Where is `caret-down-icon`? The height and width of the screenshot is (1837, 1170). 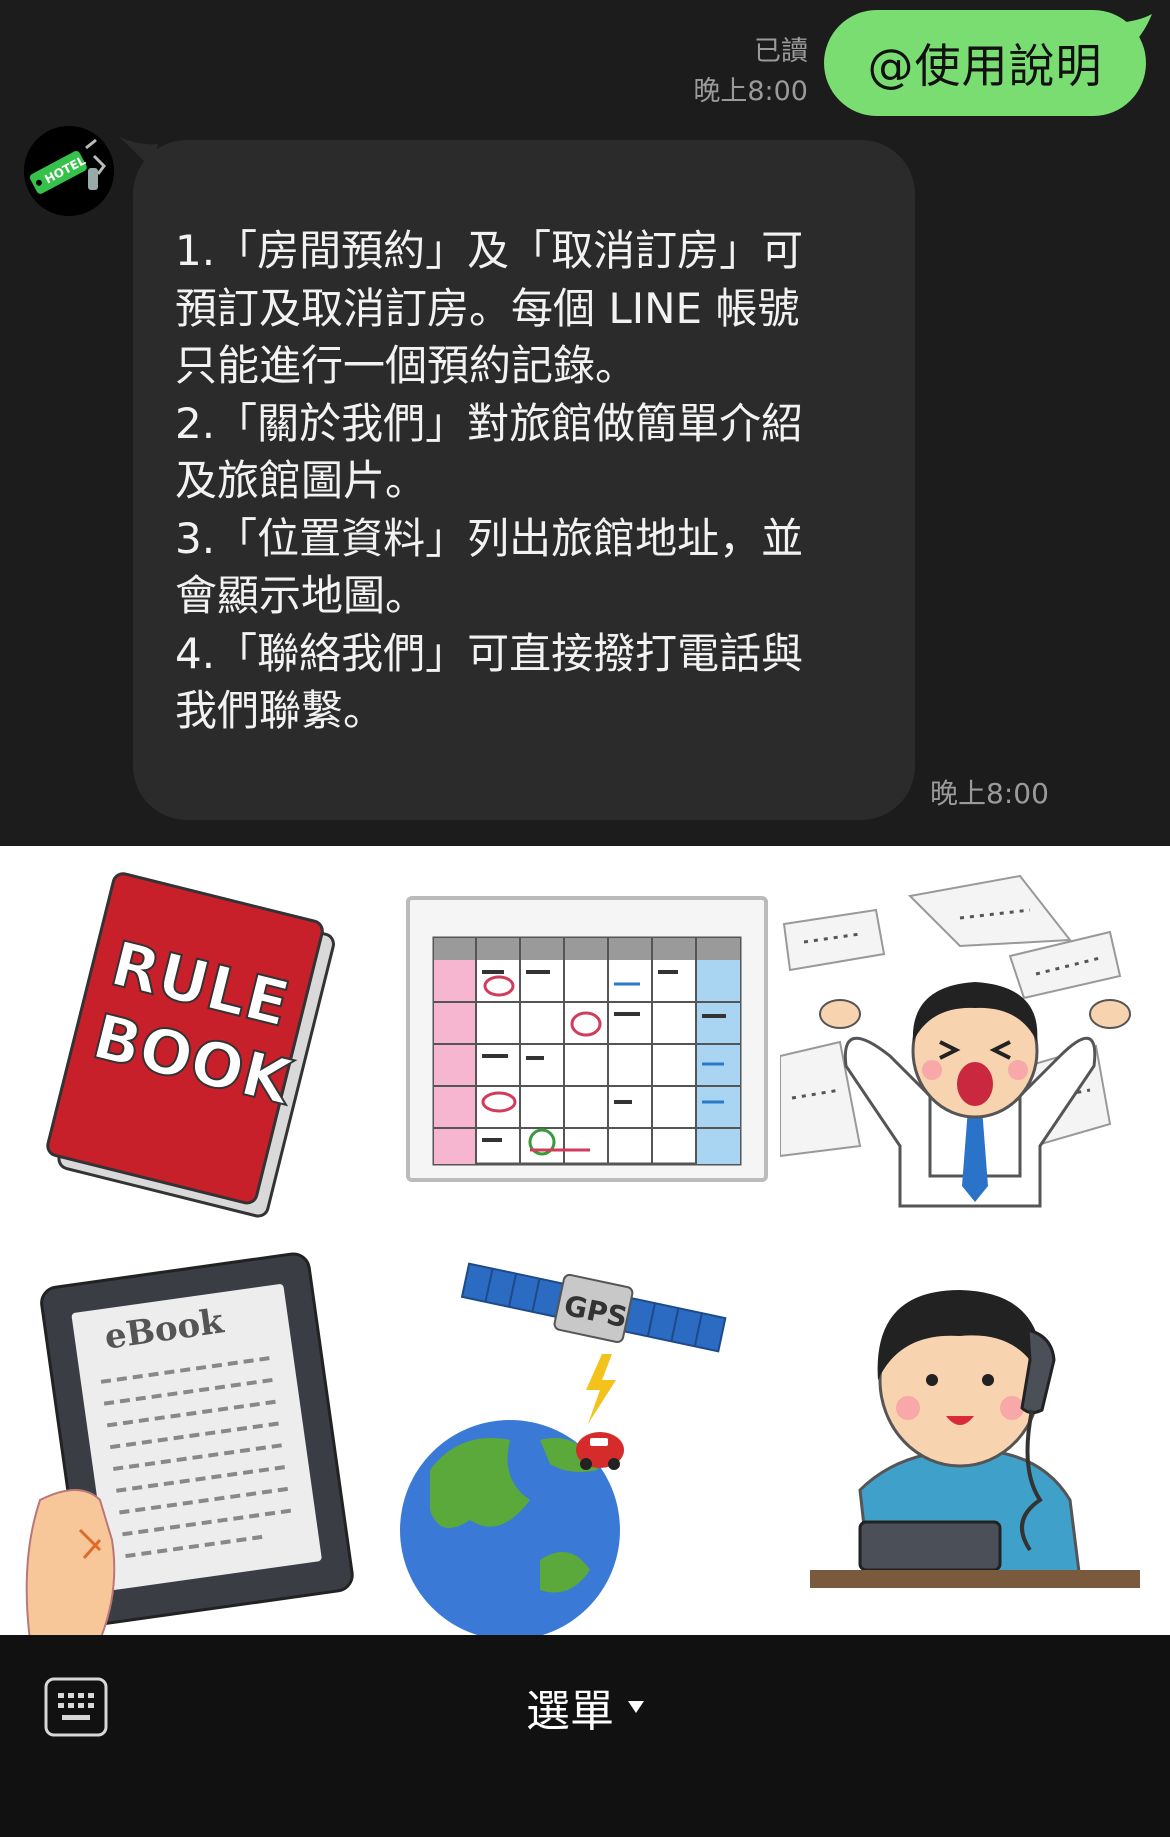
caret-down-icon is located at coordinates (636, 1707).